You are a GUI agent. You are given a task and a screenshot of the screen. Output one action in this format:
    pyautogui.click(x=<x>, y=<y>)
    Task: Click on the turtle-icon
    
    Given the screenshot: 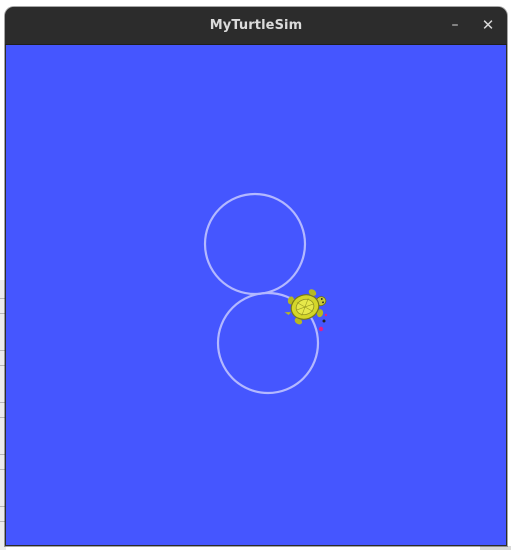 What is the action you would take?
    pyautogui.click(x=305, y=307)
    